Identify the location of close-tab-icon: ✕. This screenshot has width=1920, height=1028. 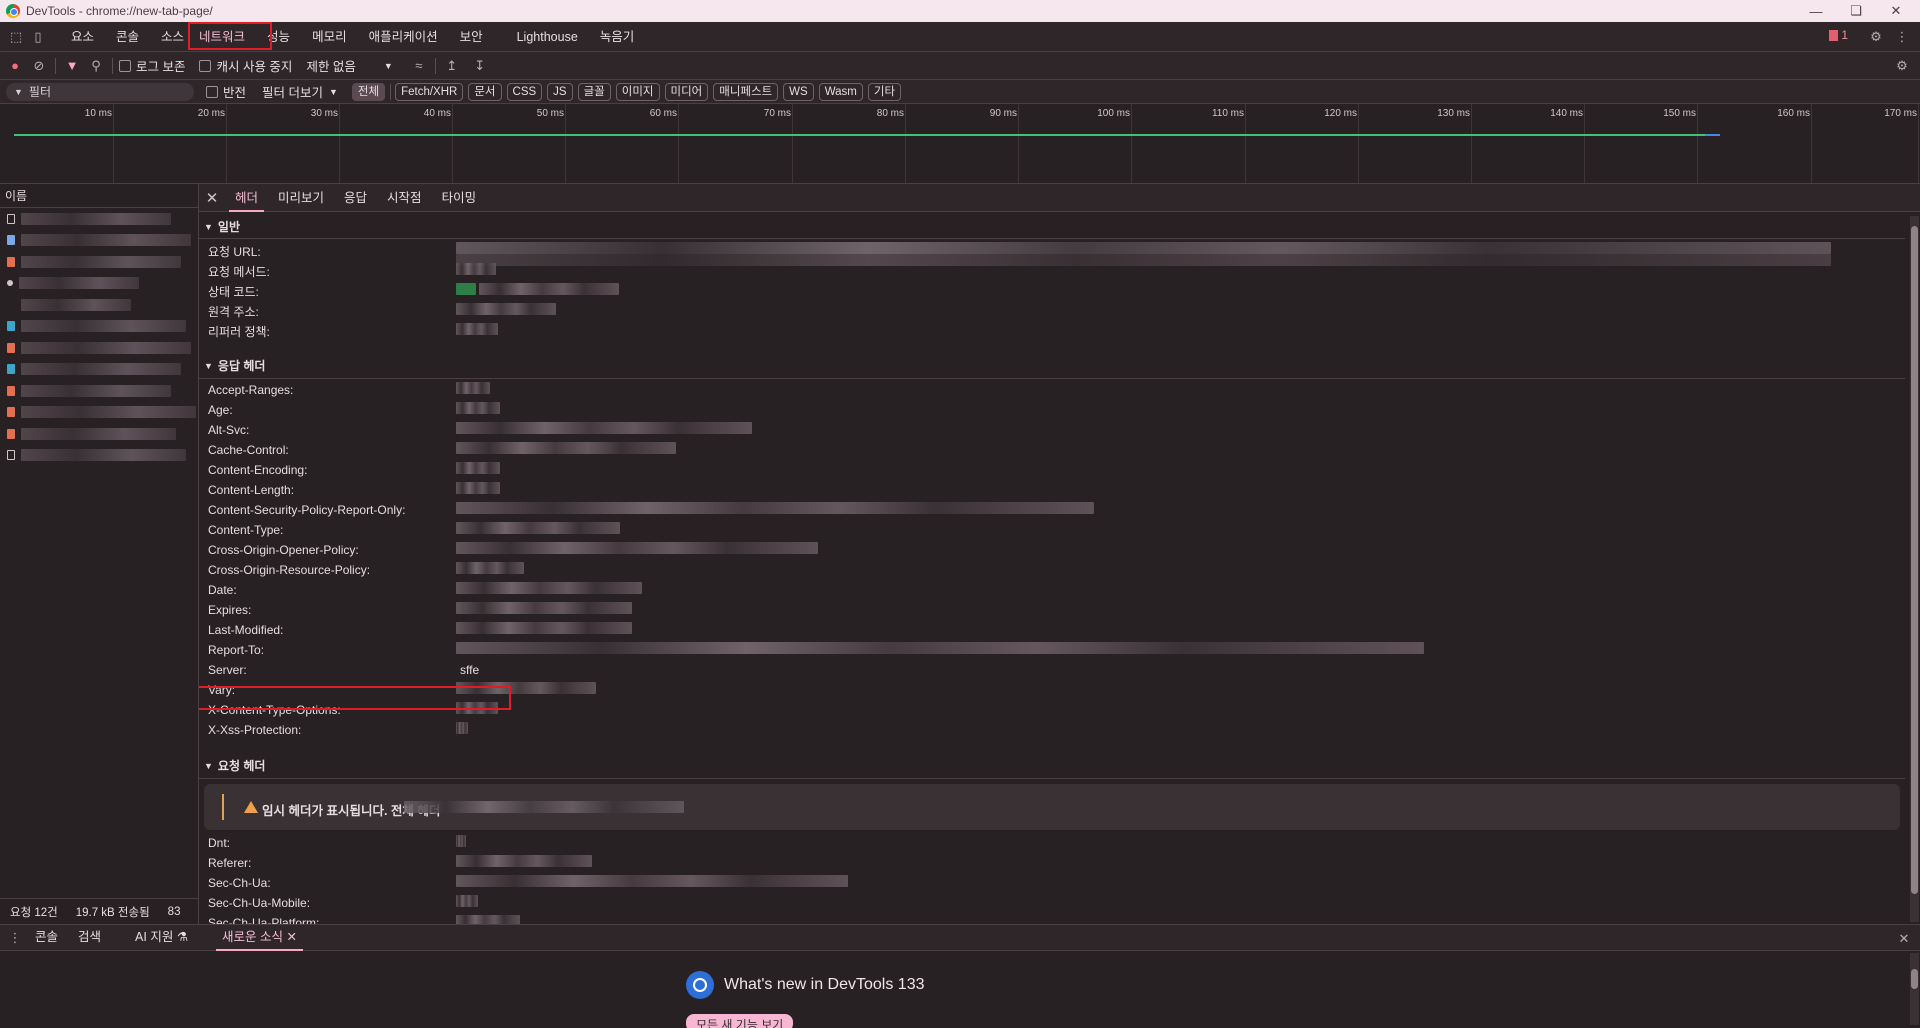
(292, 937).